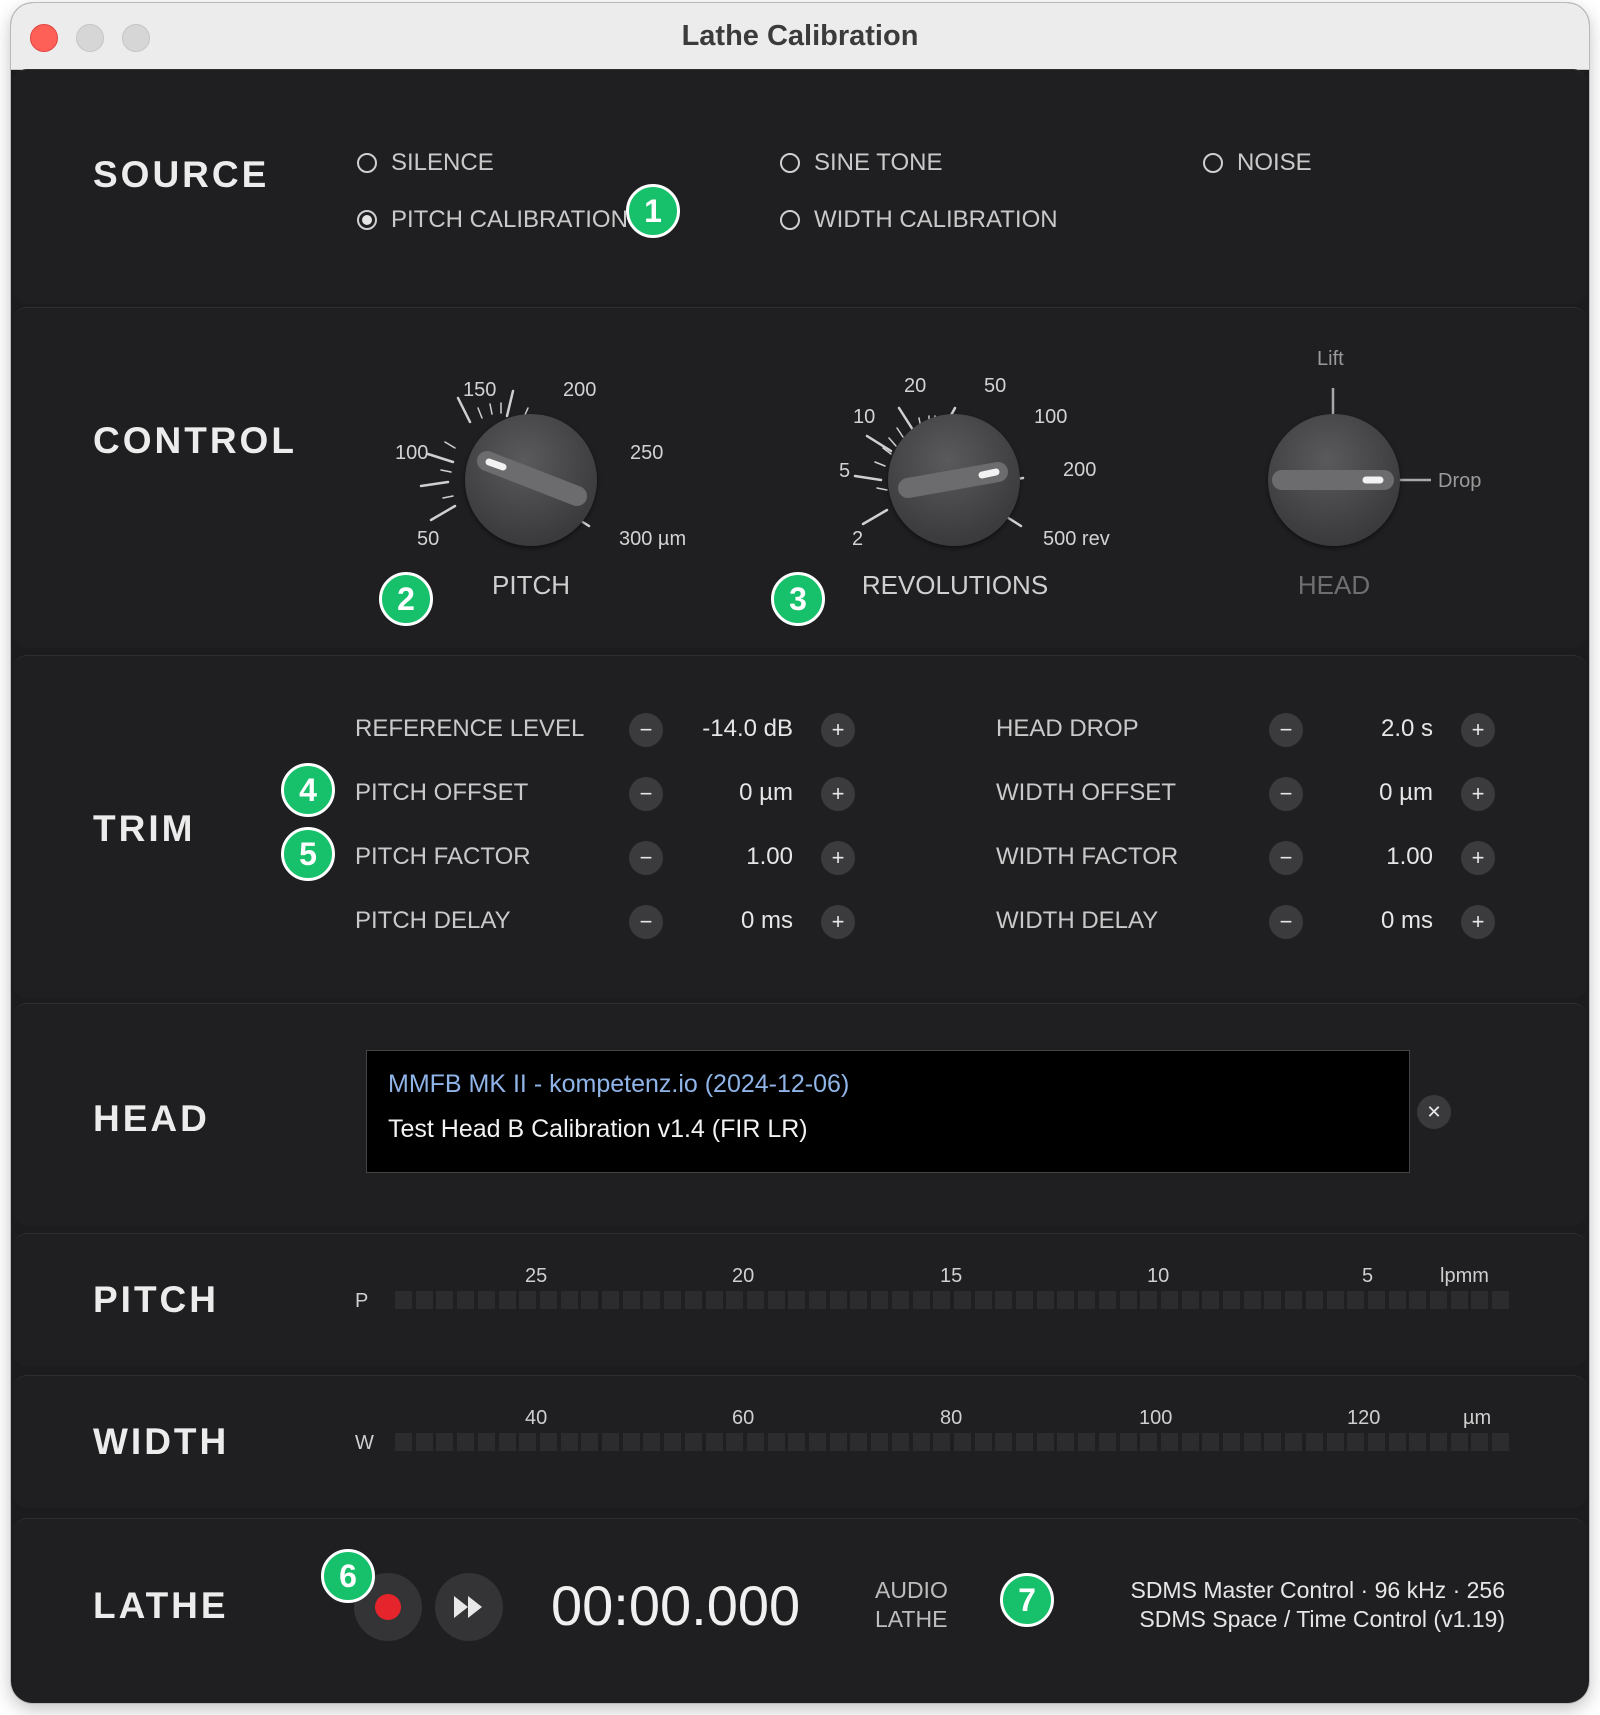  Describe the element at coordinates (480, 390) in the screenshot. I see `pitch-scale-150: 150` at that location.